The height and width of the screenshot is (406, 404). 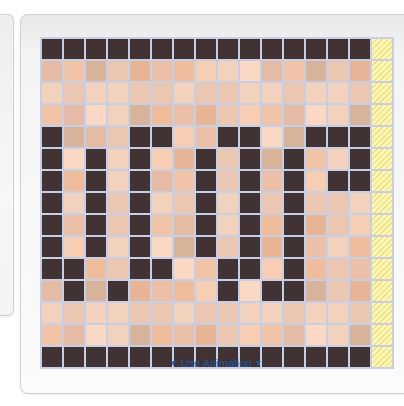 I want to click on use-animation-toggle: ▼ Use Animation ▼, so click(x=216, y=364).